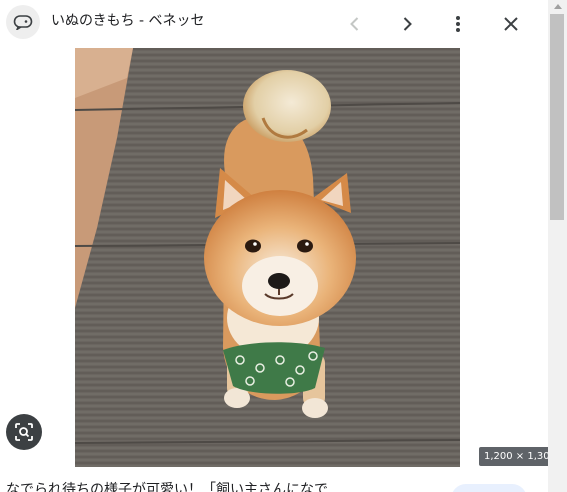  I want to click on vertical-scrollbar, so click(557, 246).